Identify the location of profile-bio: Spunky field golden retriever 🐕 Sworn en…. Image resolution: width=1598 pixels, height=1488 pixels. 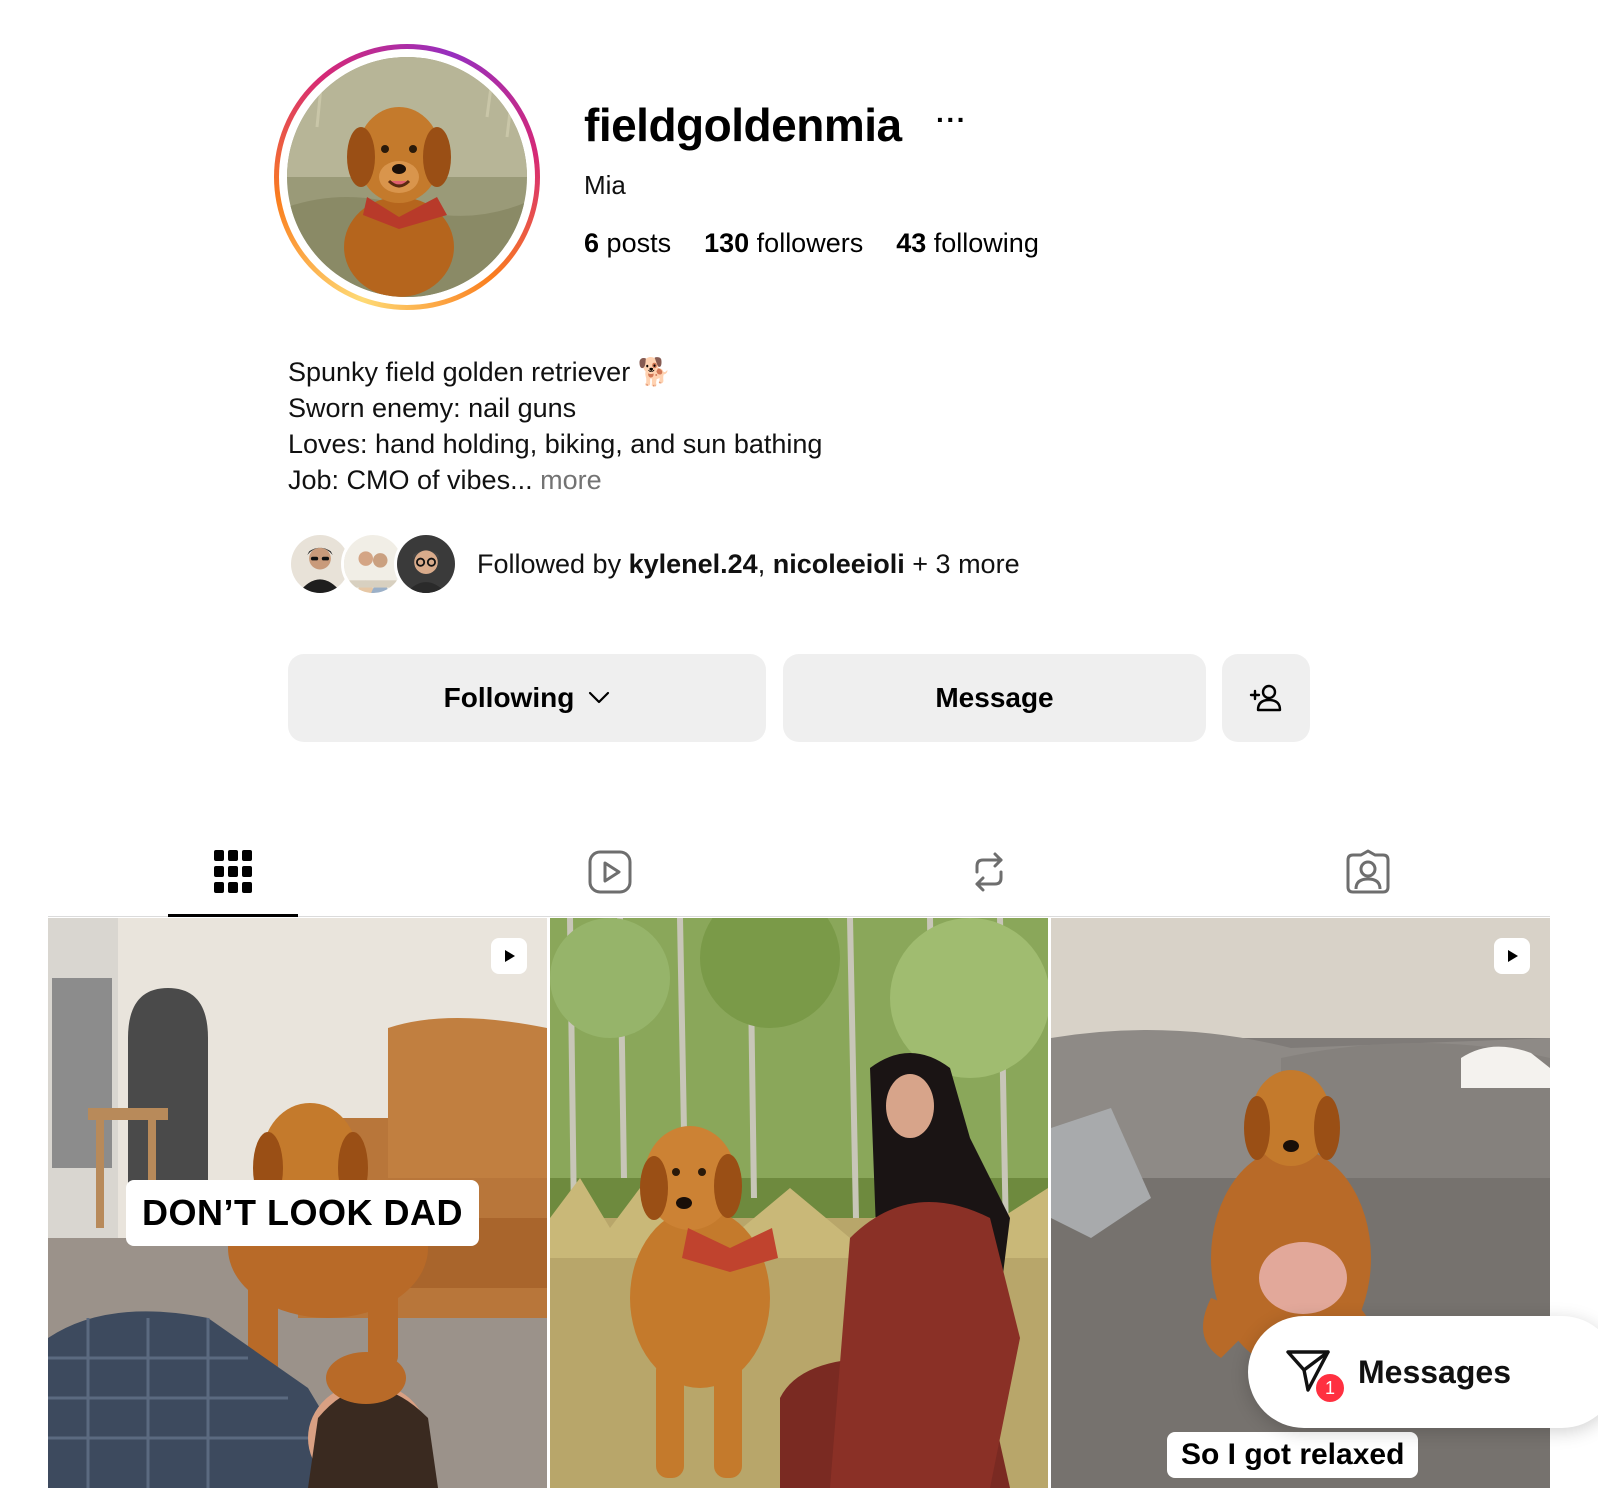
(555, 426).